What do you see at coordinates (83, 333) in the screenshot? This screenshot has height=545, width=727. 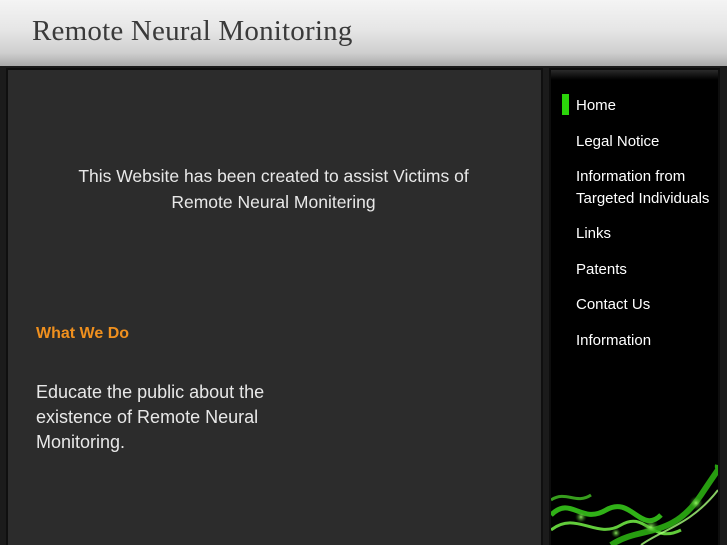 I see `section-heading: What We Do` at bounding box center [83, 333].